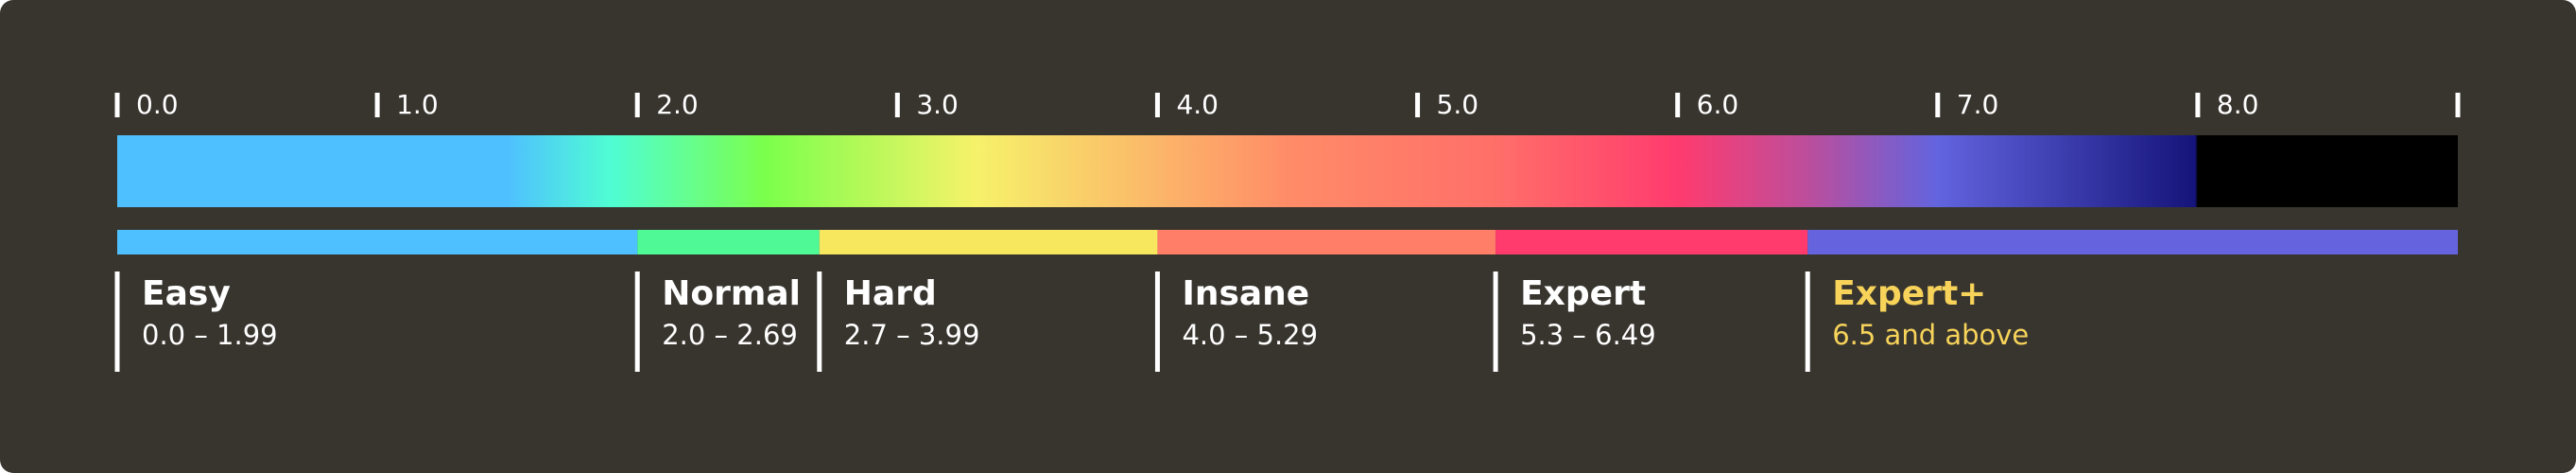  What do you see at coordinates (731, 293) in the screenshot?
I see `category-name: Normal` at bounding box center [731, 293].